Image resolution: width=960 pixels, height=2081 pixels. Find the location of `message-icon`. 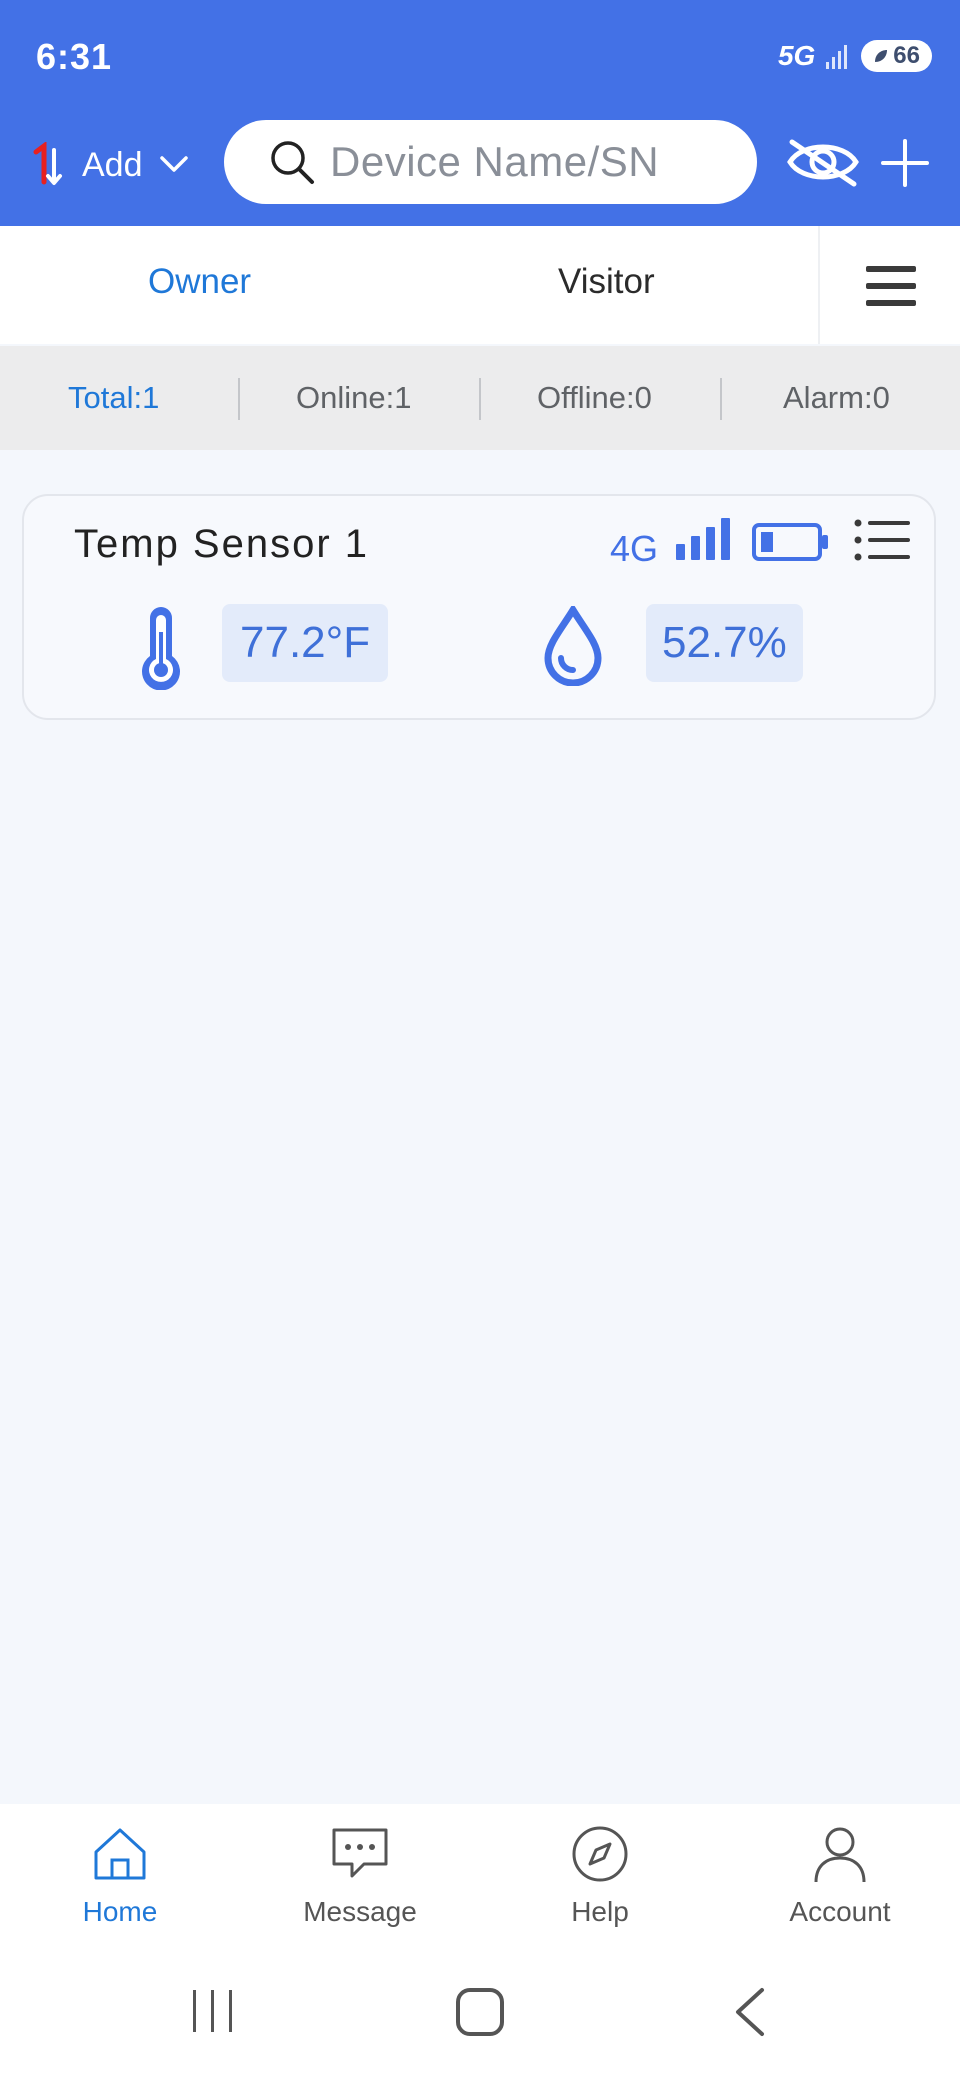

message-icon is located at coordinates (360, 1853).